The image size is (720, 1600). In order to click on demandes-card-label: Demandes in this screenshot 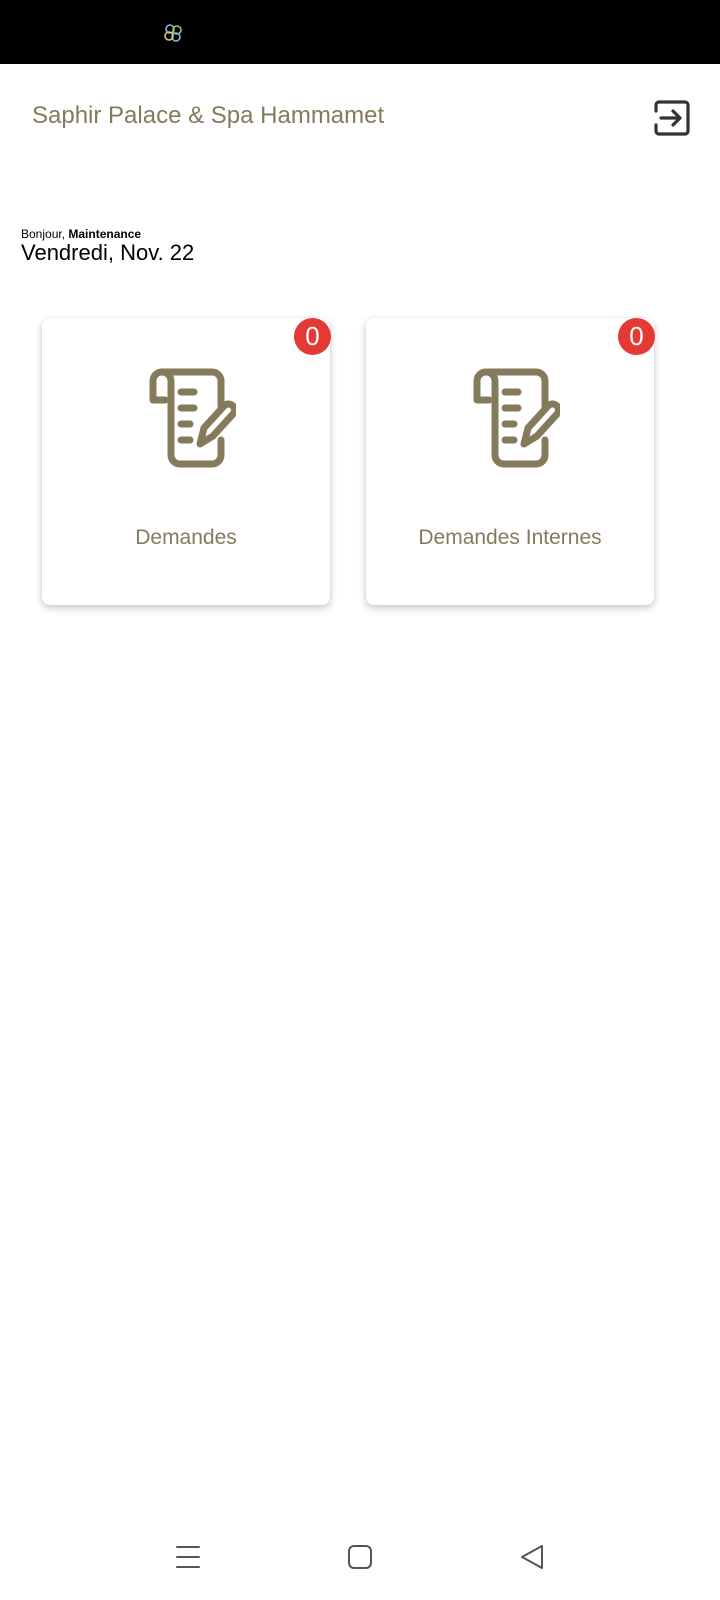, I will do `click(186, 537)`.